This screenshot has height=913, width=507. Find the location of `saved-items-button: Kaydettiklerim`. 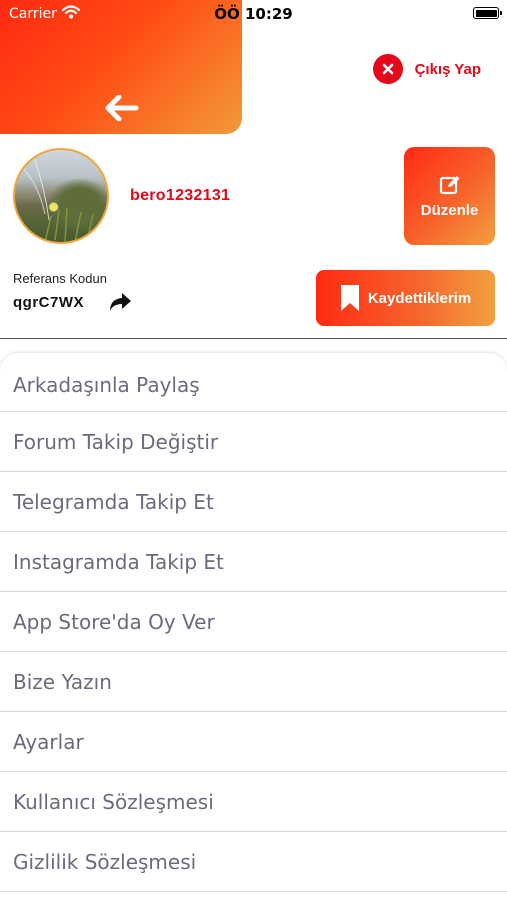

saved-items-button: Kaydettiklerim is located at coordinates (405, 298).